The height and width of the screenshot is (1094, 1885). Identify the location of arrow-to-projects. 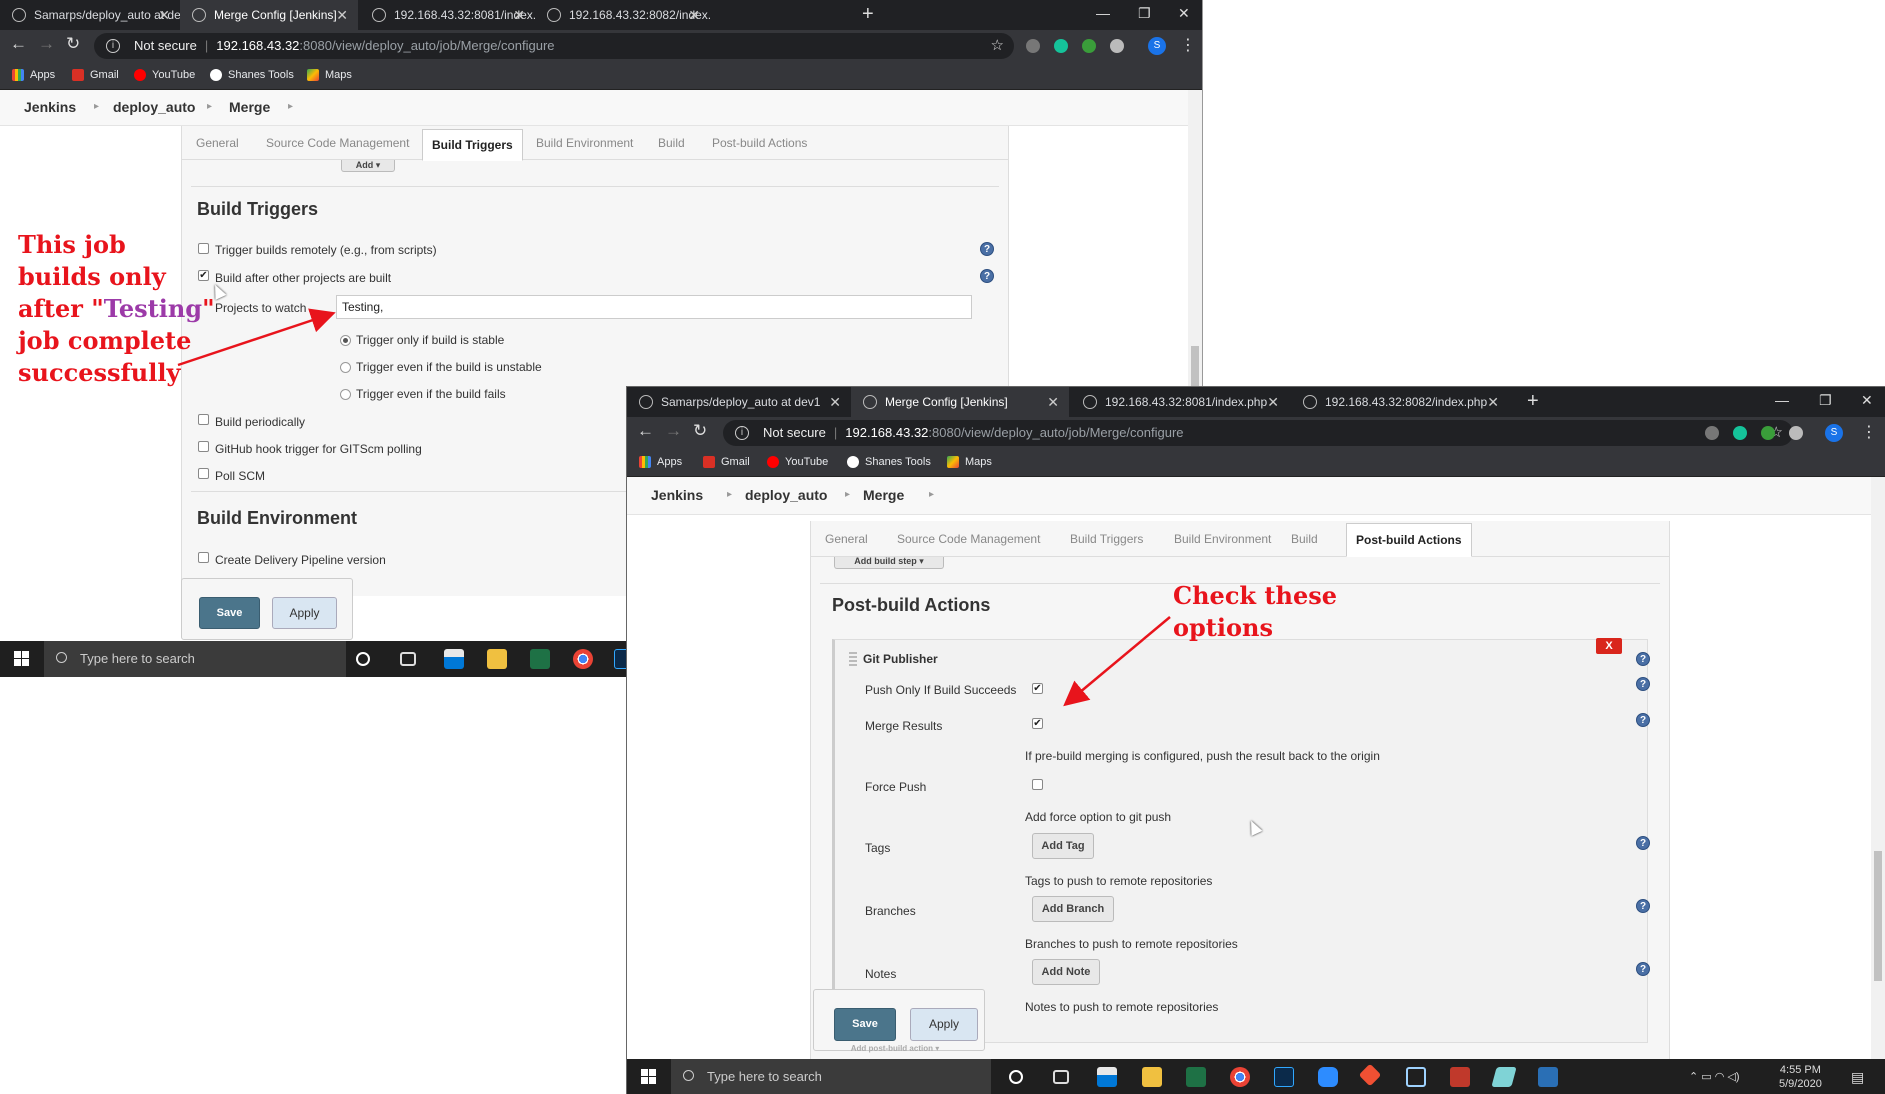
(256, 337).